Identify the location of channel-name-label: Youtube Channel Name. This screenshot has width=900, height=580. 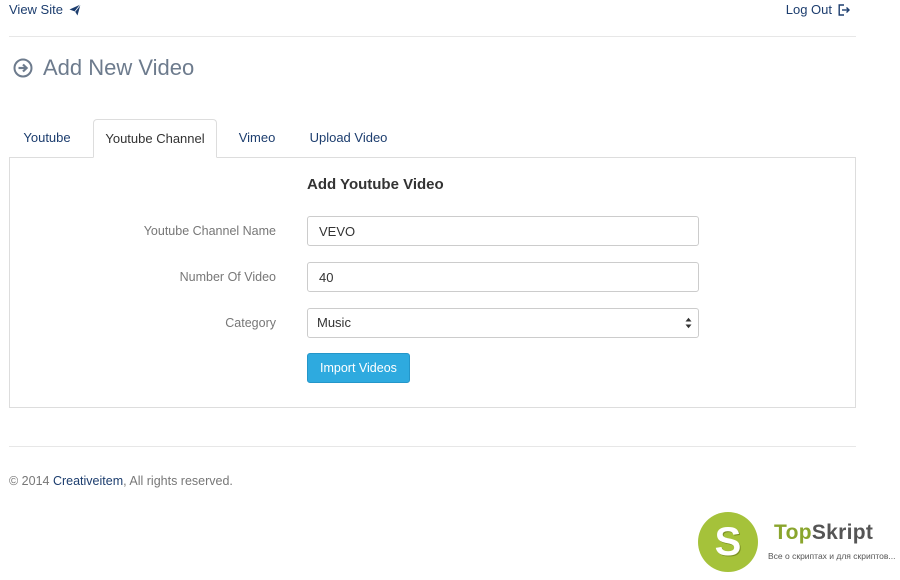
(209, 231).